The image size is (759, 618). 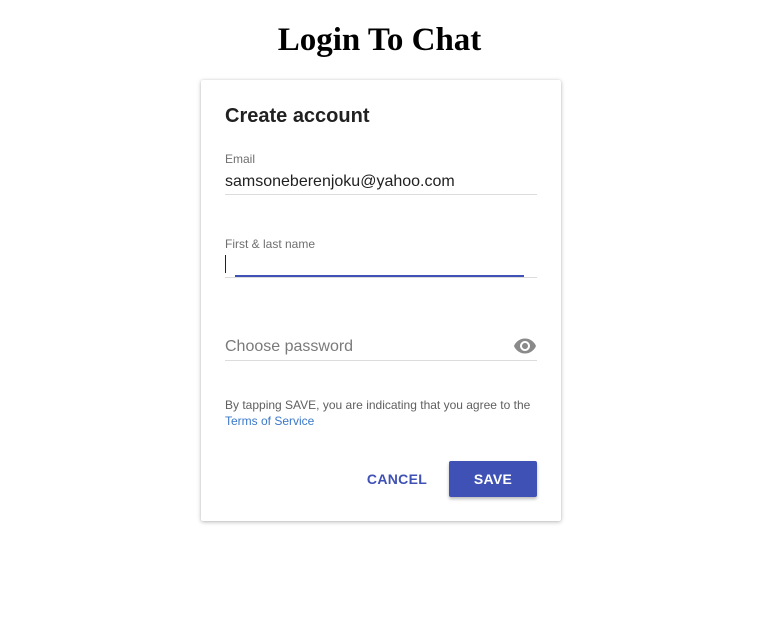 I want to click on name-field-group: First & last name, so click(x=381, y=258).